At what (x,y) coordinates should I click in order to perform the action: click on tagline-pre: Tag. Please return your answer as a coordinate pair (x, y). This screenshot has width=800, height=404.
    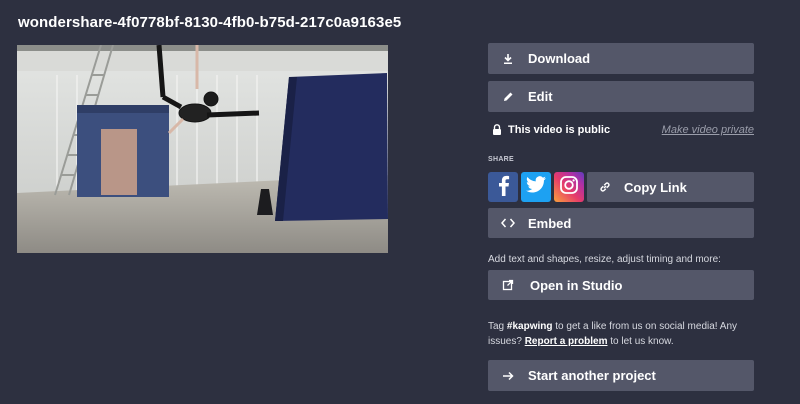
    Looking at the image, I should click on (497, 326).